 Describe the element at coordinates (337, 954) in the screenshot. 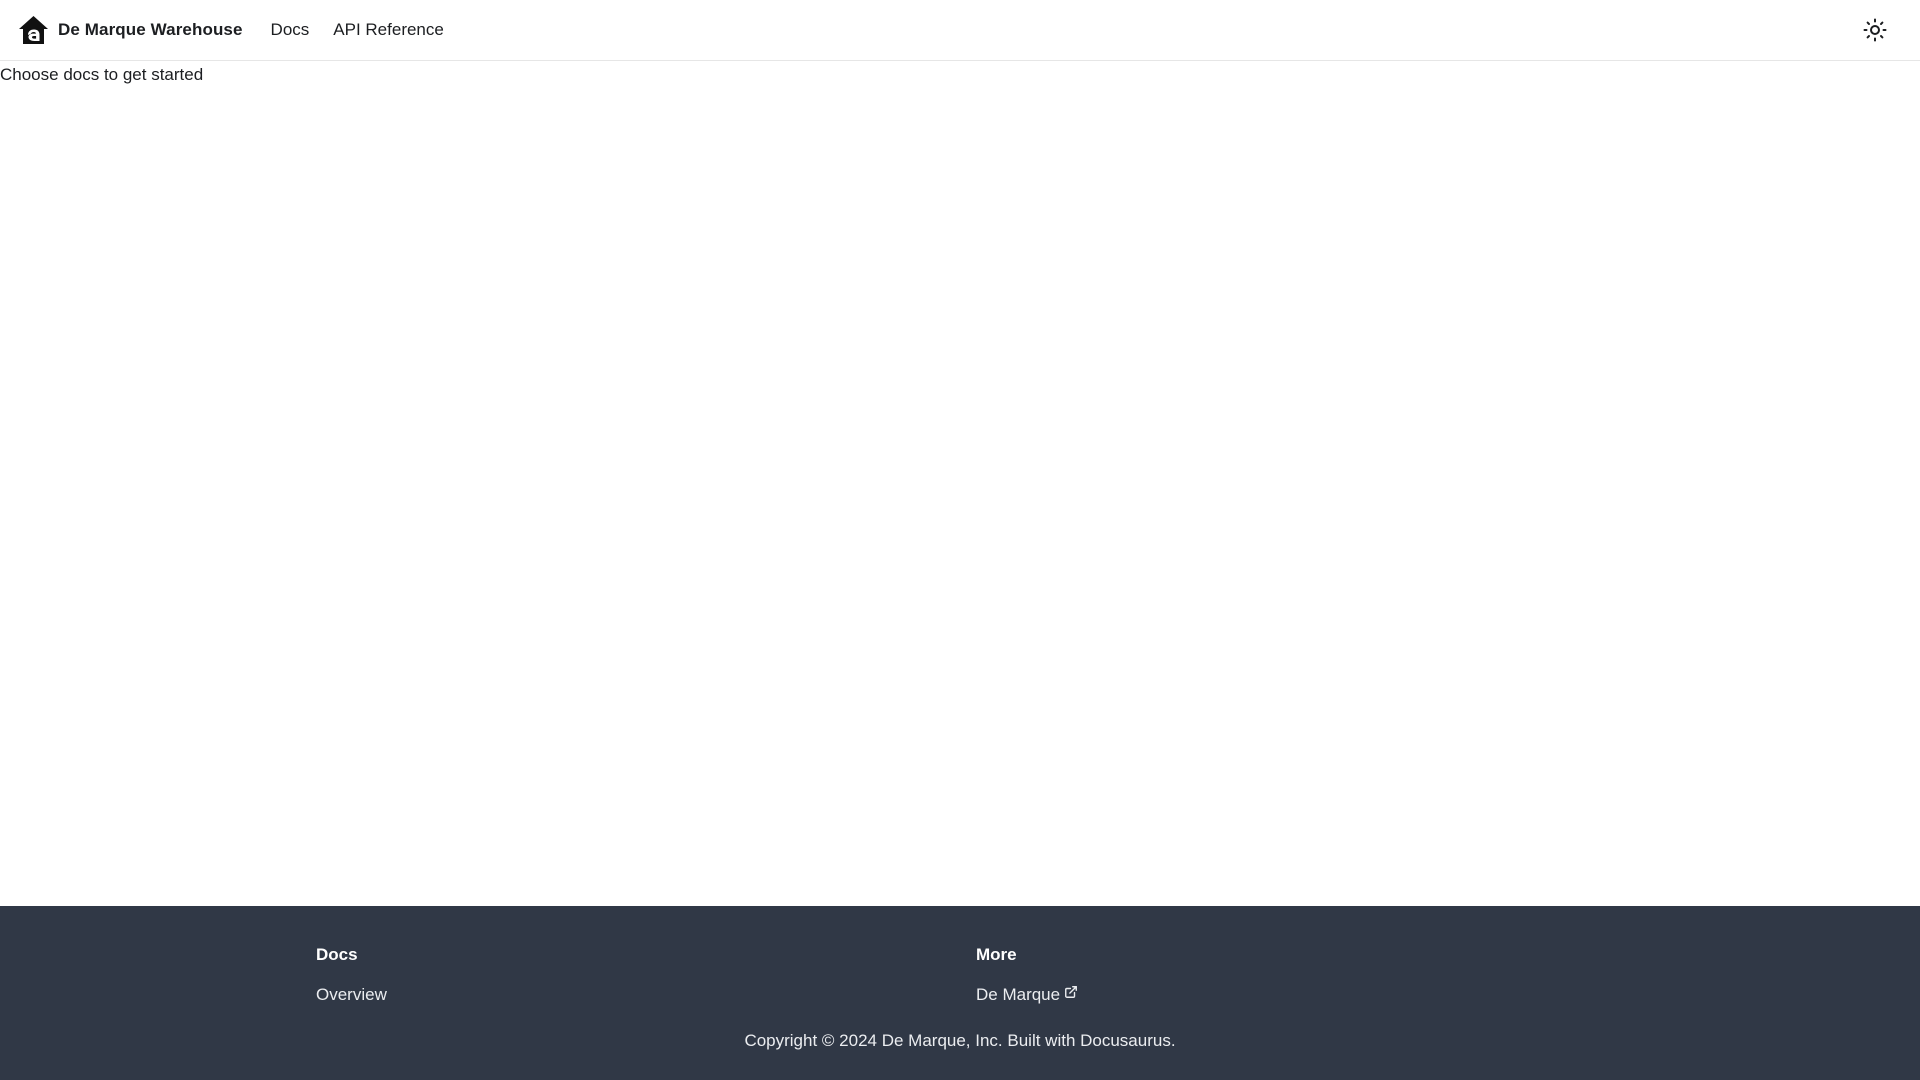

I see `footer-column-title: Docs` at that location.